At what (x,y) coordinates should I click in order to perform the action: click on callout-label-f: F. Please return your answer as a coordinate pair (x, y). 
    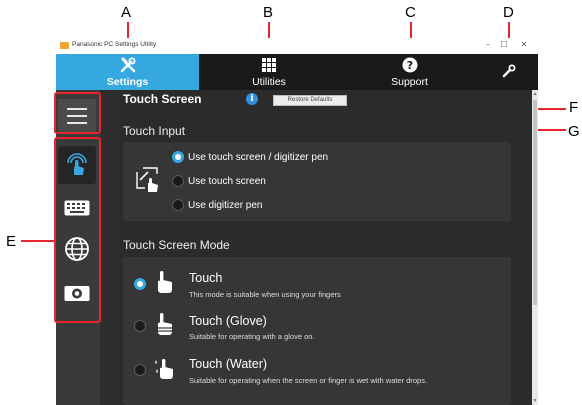
    Looking at the image, I should click on (574, 107).